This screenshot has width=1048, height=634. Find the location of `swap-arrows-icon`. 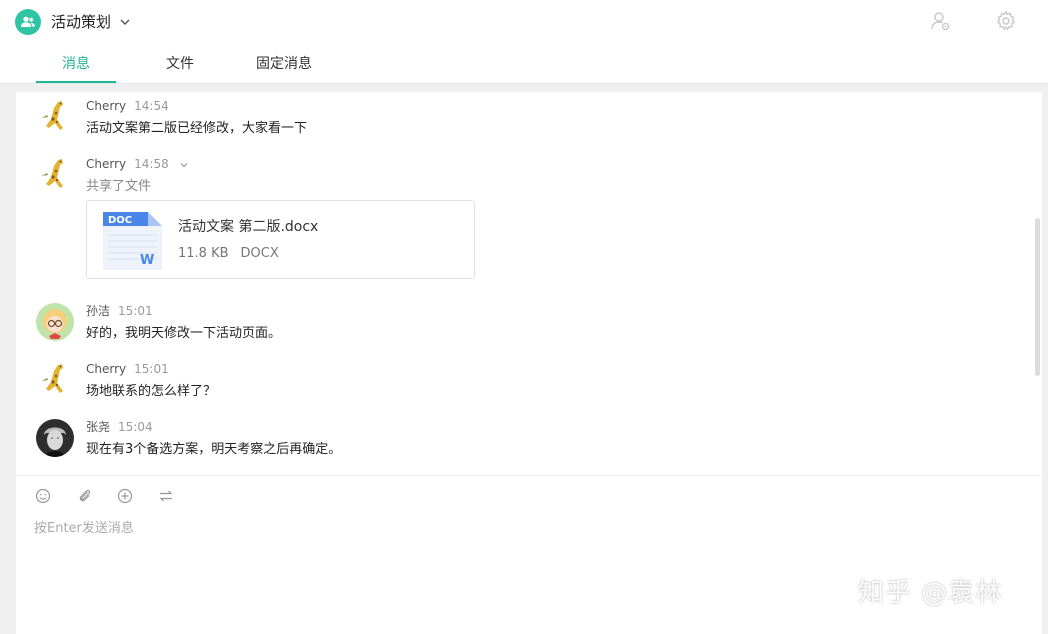

swap-arrows-icon is located at coordinates (166, 496).